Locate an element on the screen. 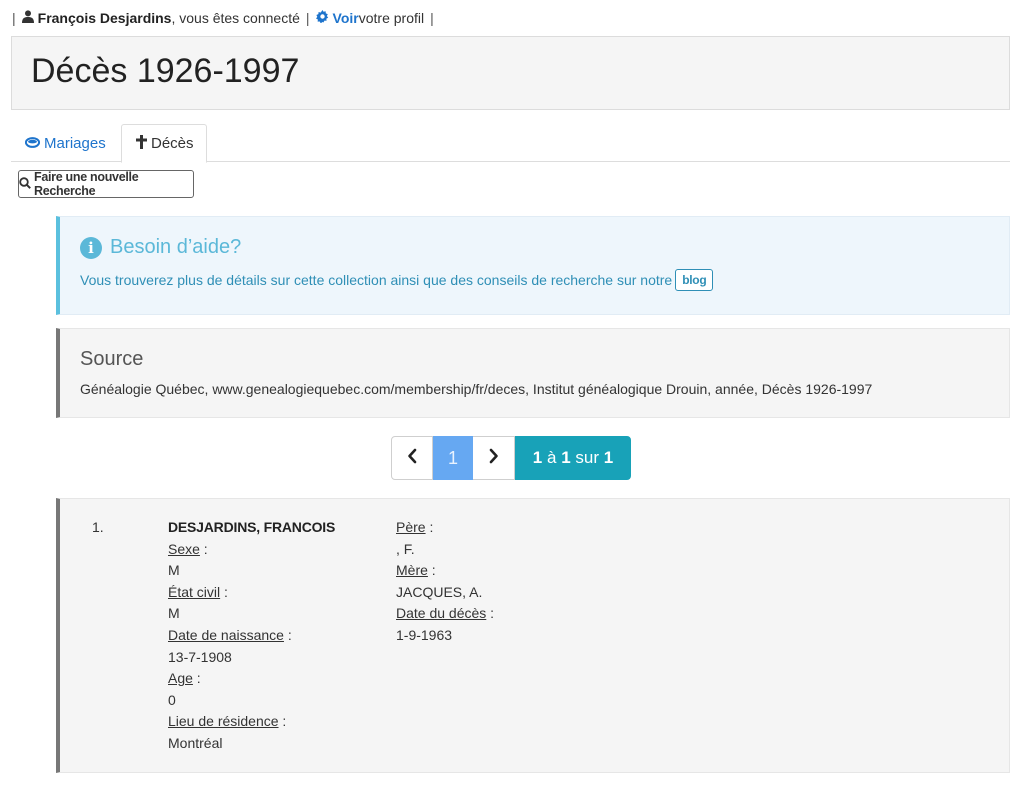 Image resolution: width=1034 pixels, height=788 pixels. help-heading: i Besoin d’aide? is located at coordinates (160, 247).